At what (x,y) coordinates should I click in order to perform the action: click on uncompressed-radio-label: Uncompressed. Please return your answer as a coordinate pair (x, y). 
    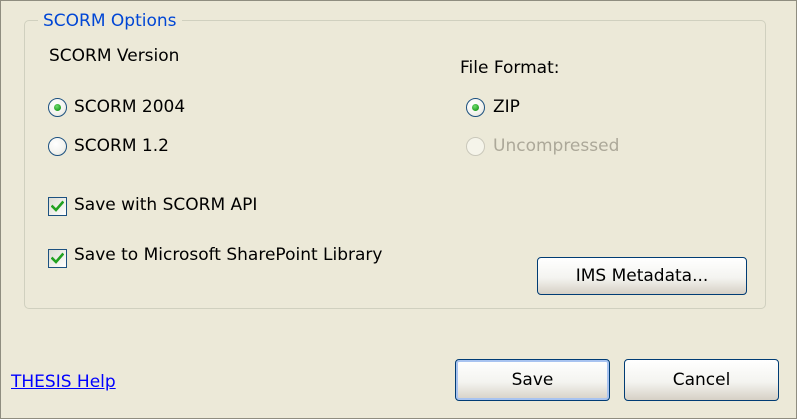
    Looking at the image, I should click on (556, 146).